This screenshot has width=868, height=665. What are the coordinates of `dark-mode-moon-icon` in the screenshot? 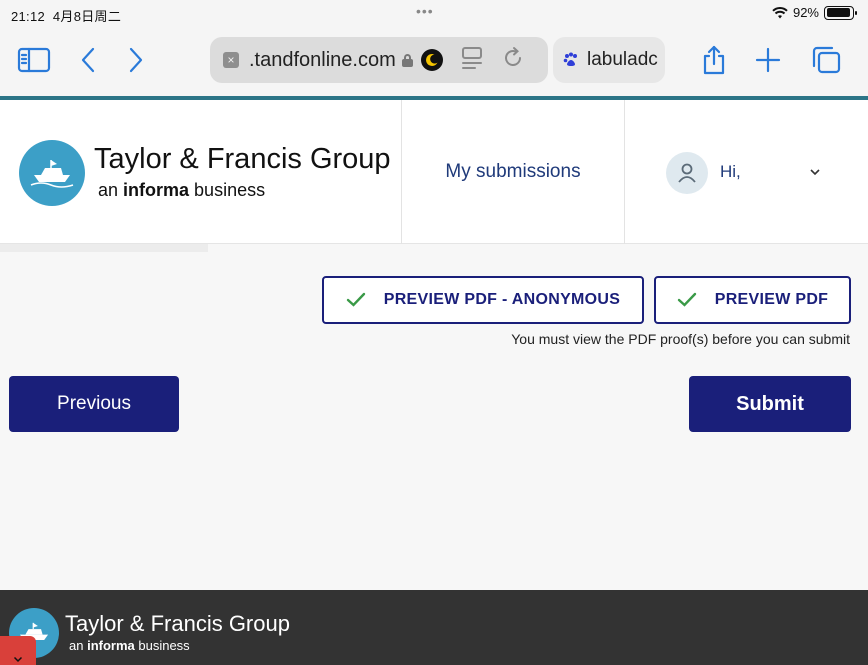 It's located at (431, 60).